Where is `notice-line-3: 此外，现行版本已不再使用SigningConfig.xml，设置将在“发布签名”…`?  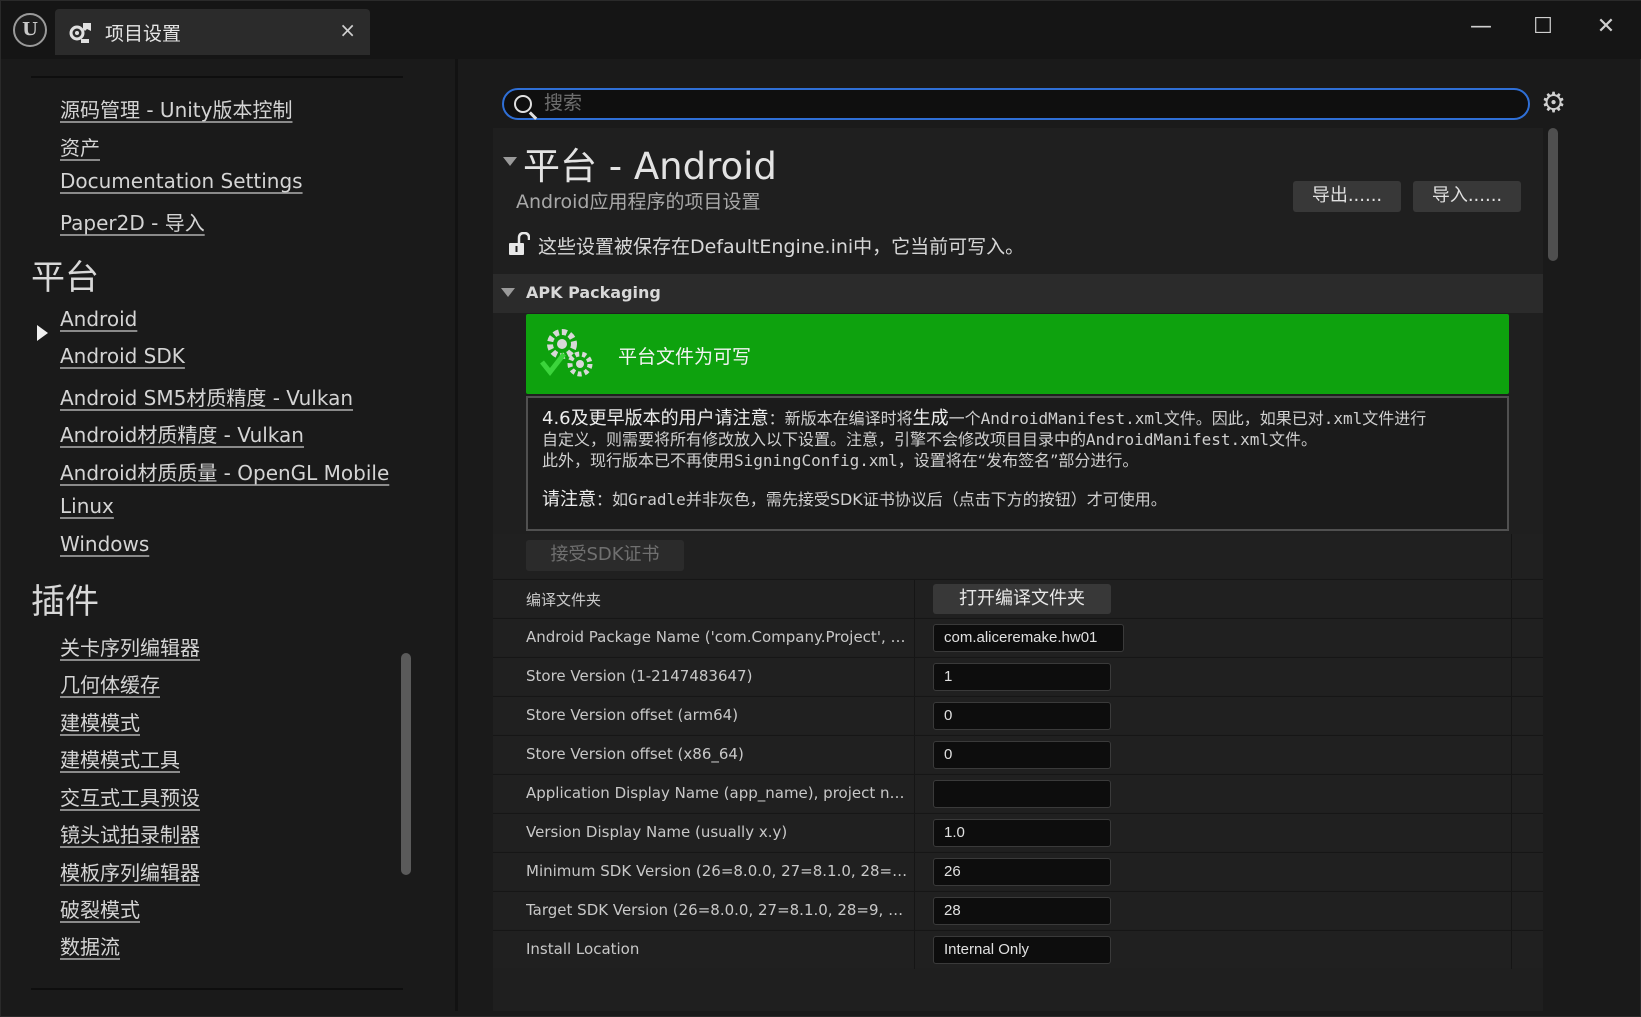 notice-line-3: 此外，现行版本已不再使用SigningConfig.xml，设置将在“发布签名”… is located at coordinates (840, 460).